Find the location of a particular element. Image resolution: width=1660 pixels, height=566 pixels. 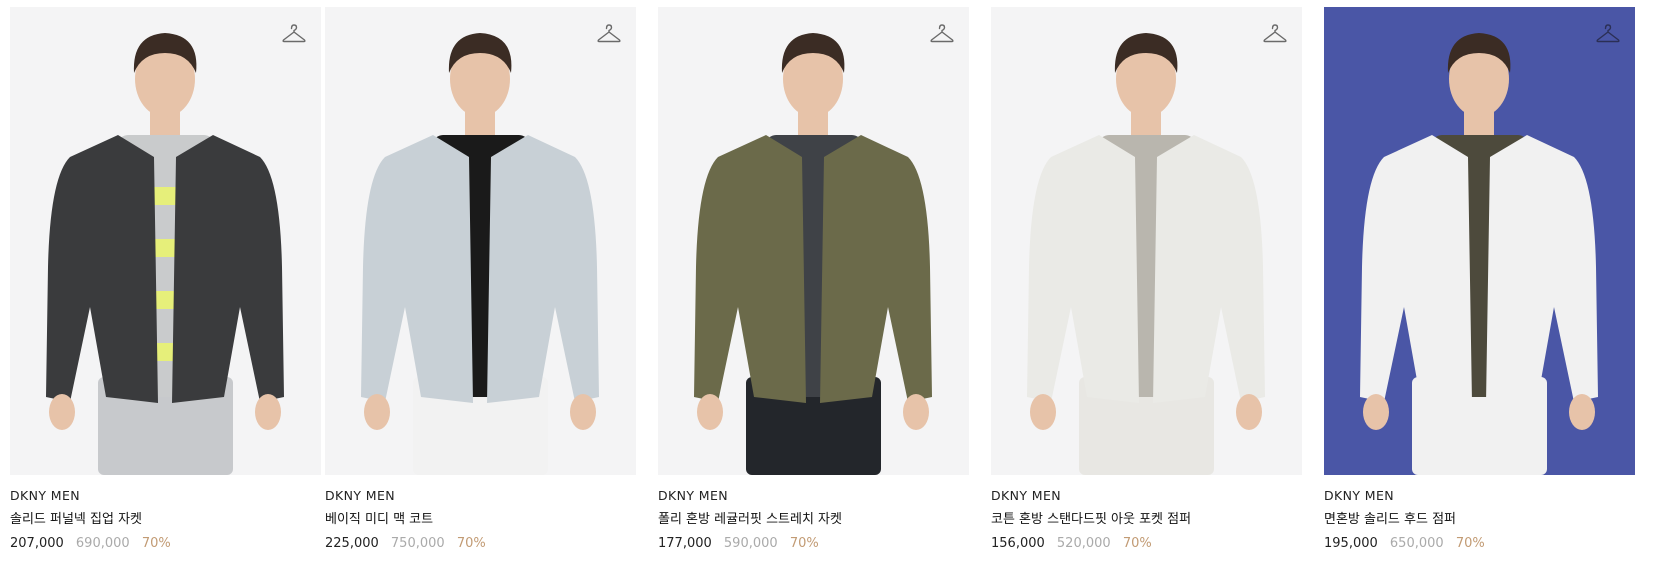

product-name: 솔리드 퍼널넥 집업 자켓 is located at coordinates (165, 520).